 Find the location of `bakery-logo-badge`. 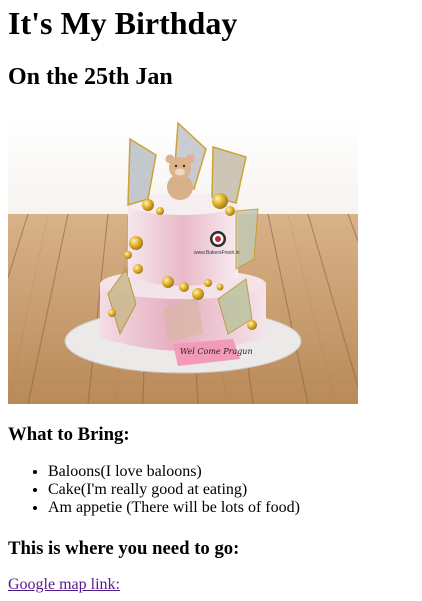

bakery-logo-badge is located at coordinates (218, 239).